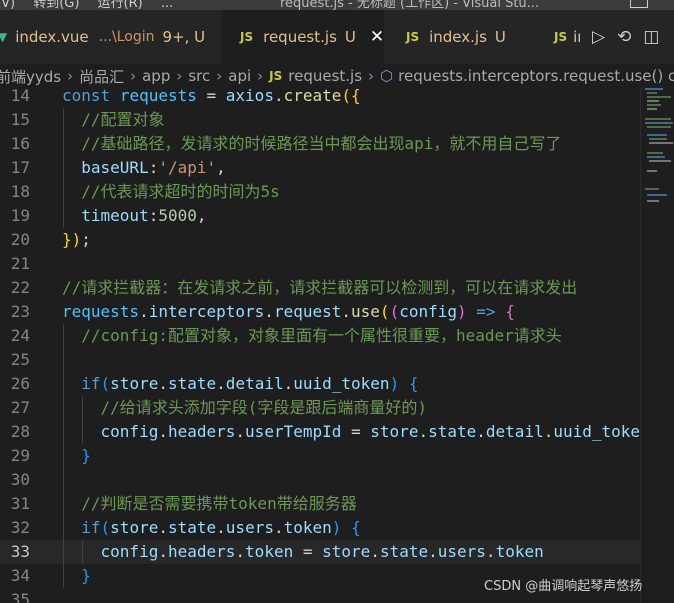  I want to click on code-token: (, so click(384, 311).